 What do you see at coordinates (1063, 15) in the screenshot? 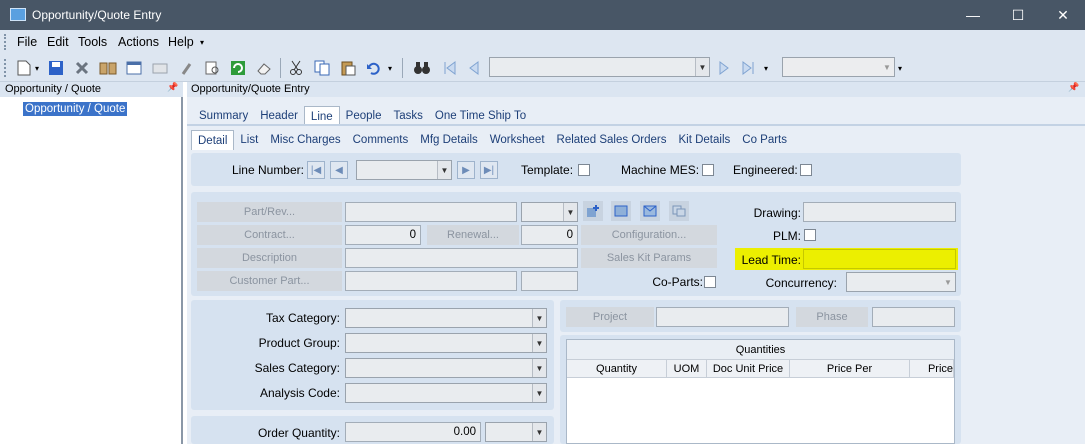
I see `close-button: ✕` at bounding box center [1063, 15].